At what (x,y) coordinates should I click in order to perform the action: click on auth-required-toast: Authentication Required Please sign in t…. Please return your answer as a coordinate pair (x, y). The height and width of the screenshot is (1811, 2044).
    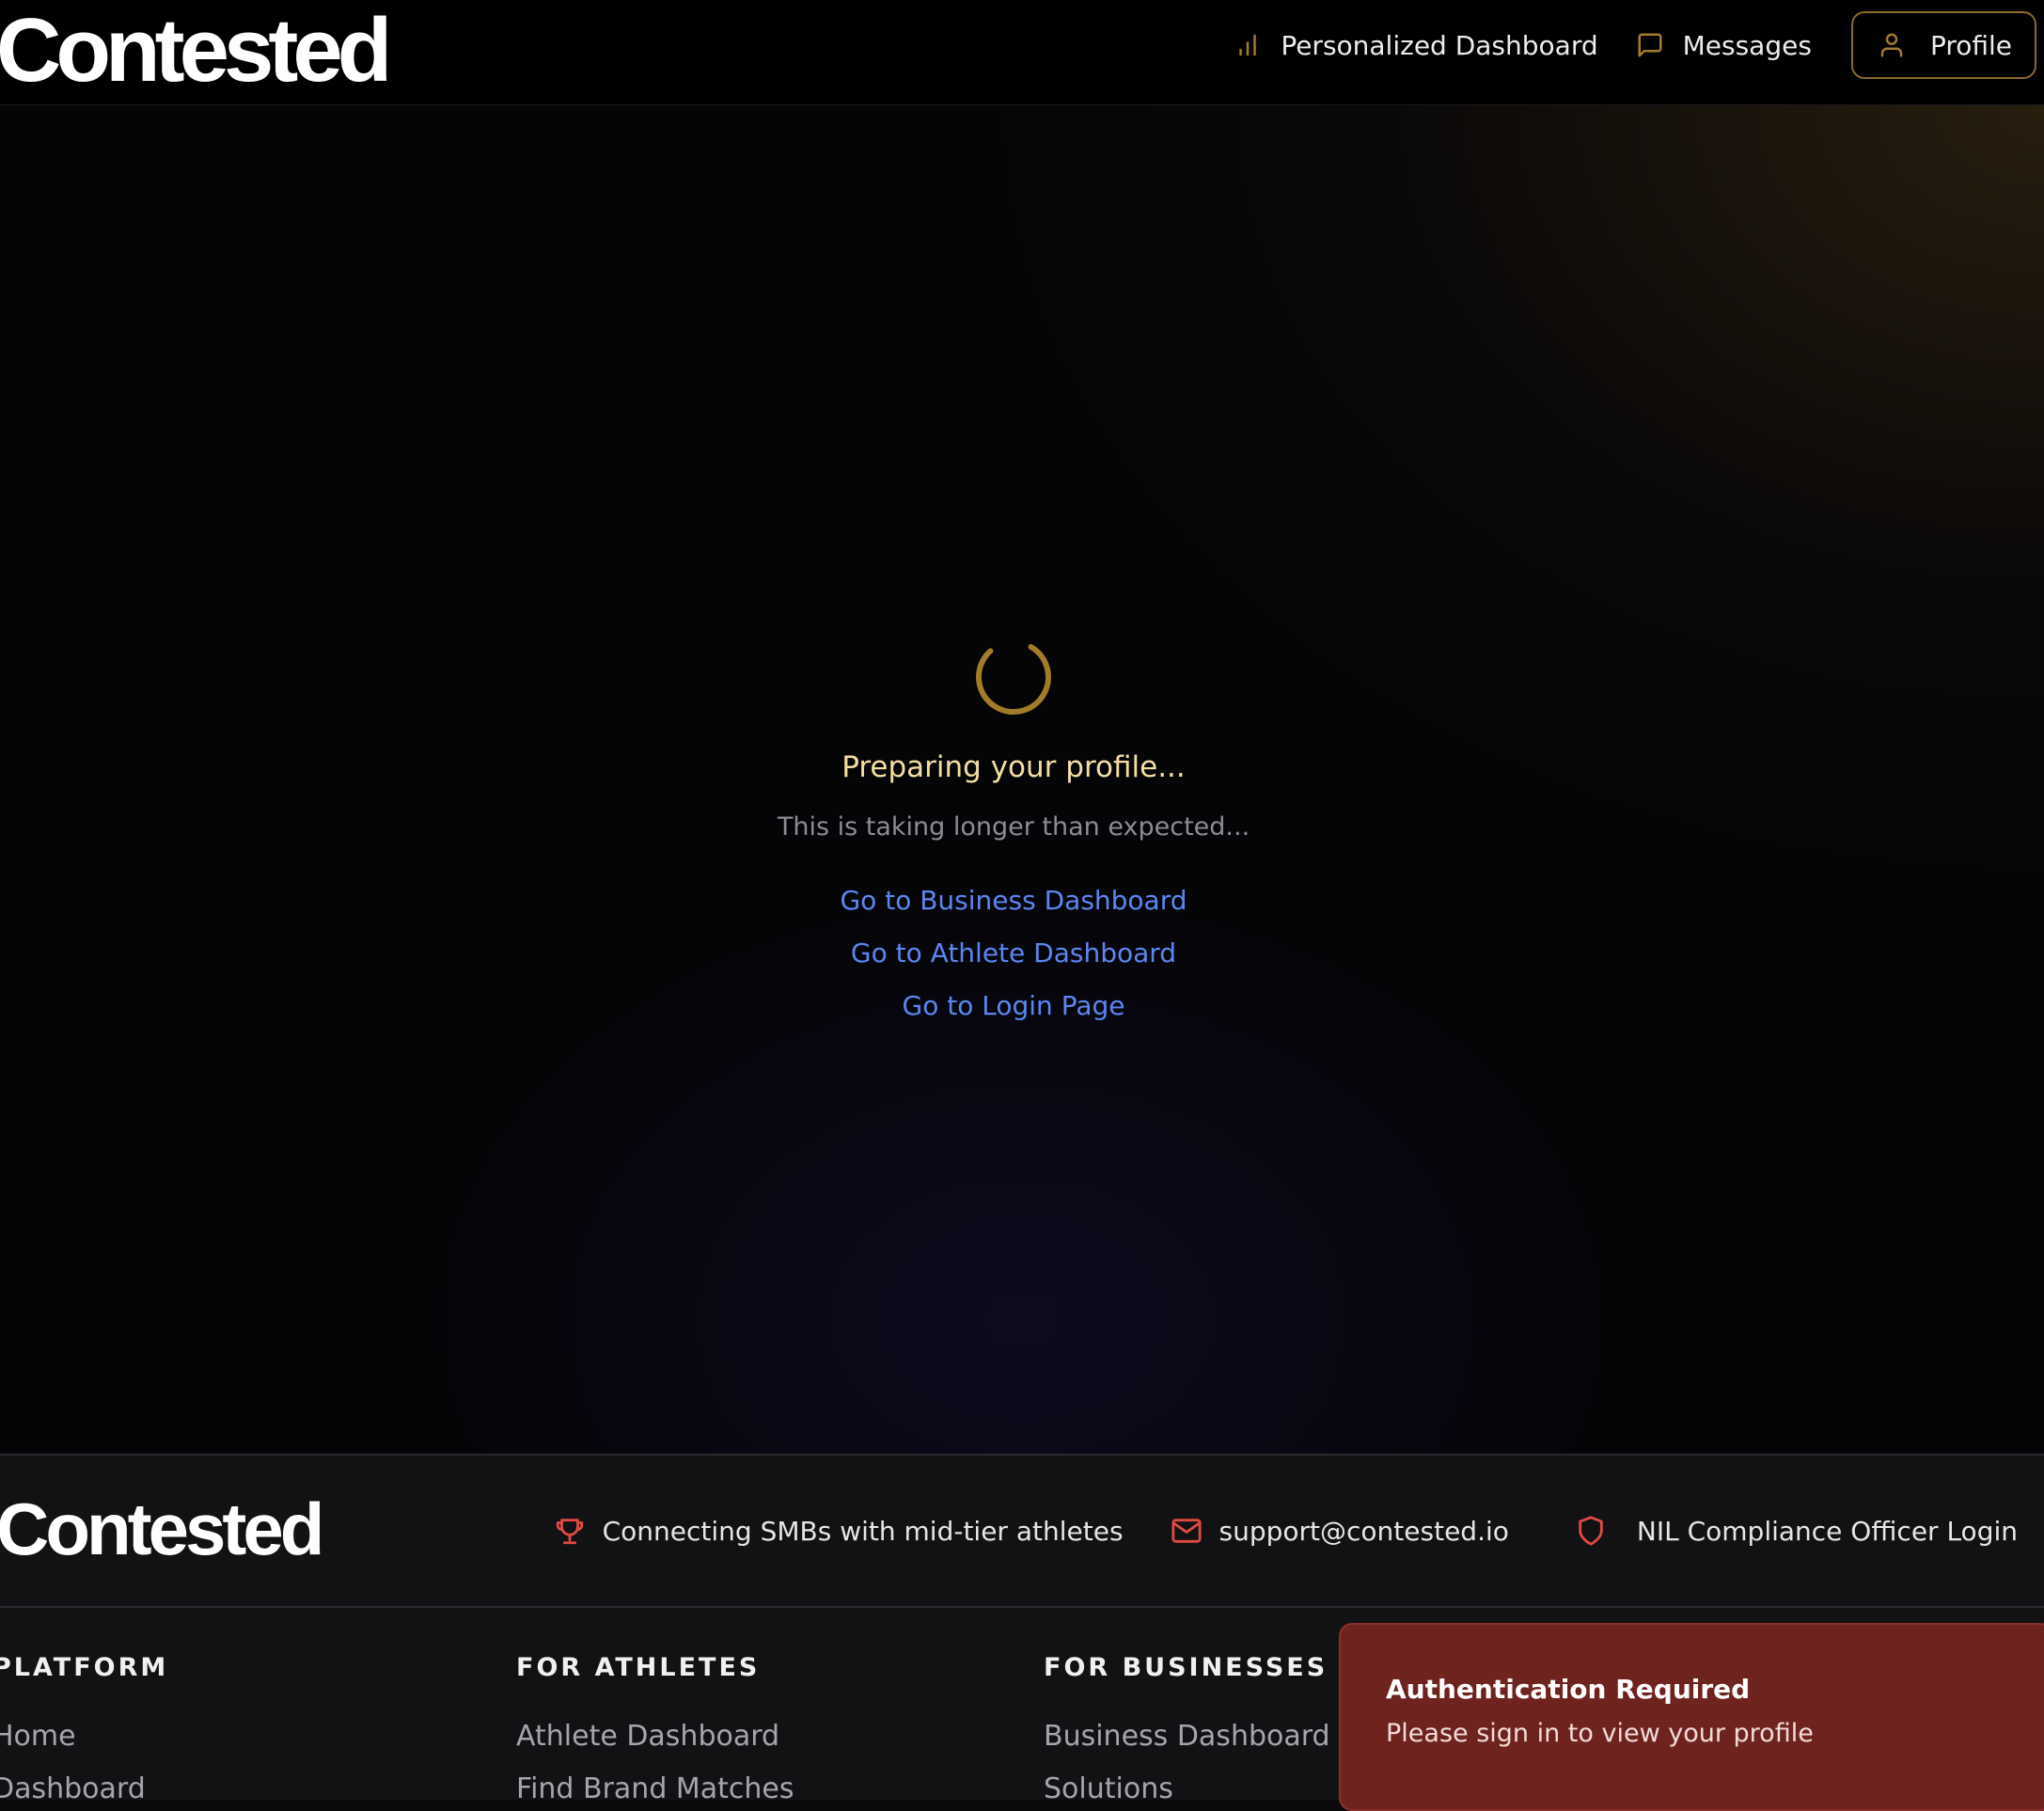
    Looking at the image, I should click on (1691, 1717).